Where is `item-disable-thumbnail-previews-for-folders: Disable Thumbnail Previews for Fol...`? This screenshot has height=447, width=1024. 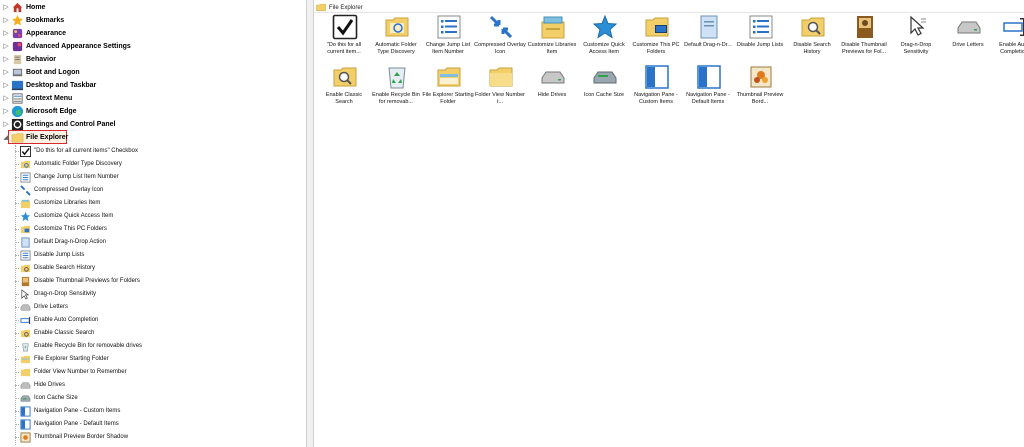 item-disable-thumbnail-previews-for-folders: Disable Thumbnail Previews for Fol... is located at coordinates (864, 40).